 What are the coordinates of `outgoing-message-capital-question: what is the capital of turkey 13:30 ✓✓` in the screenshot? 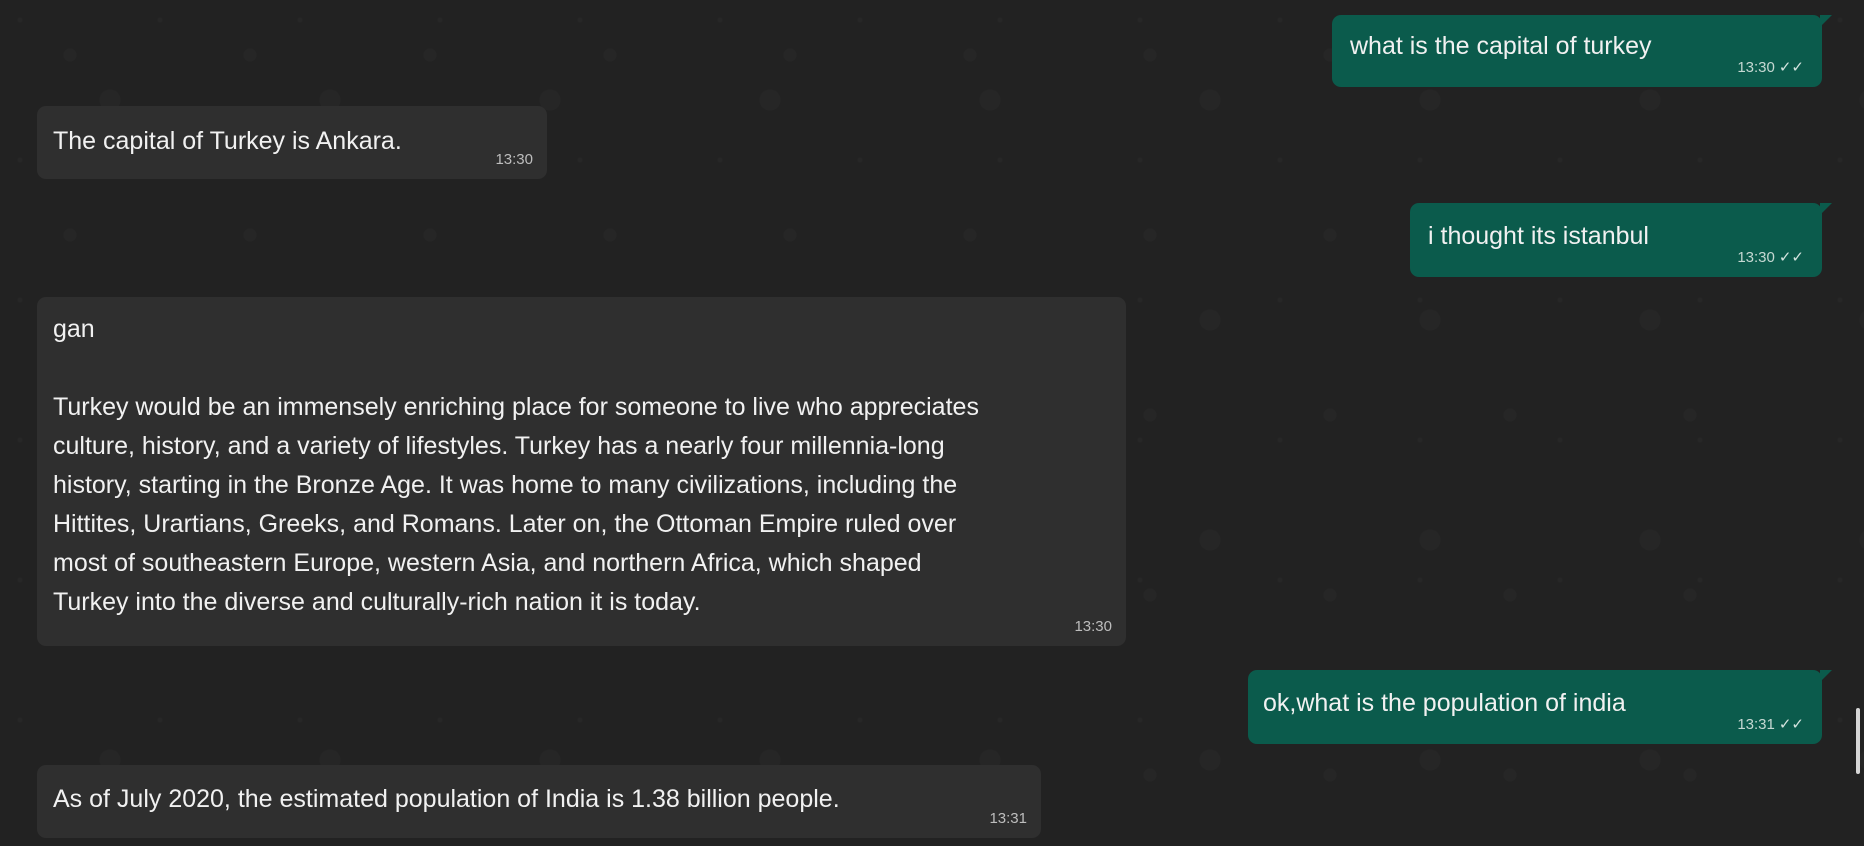 It's located at (1582, 51).